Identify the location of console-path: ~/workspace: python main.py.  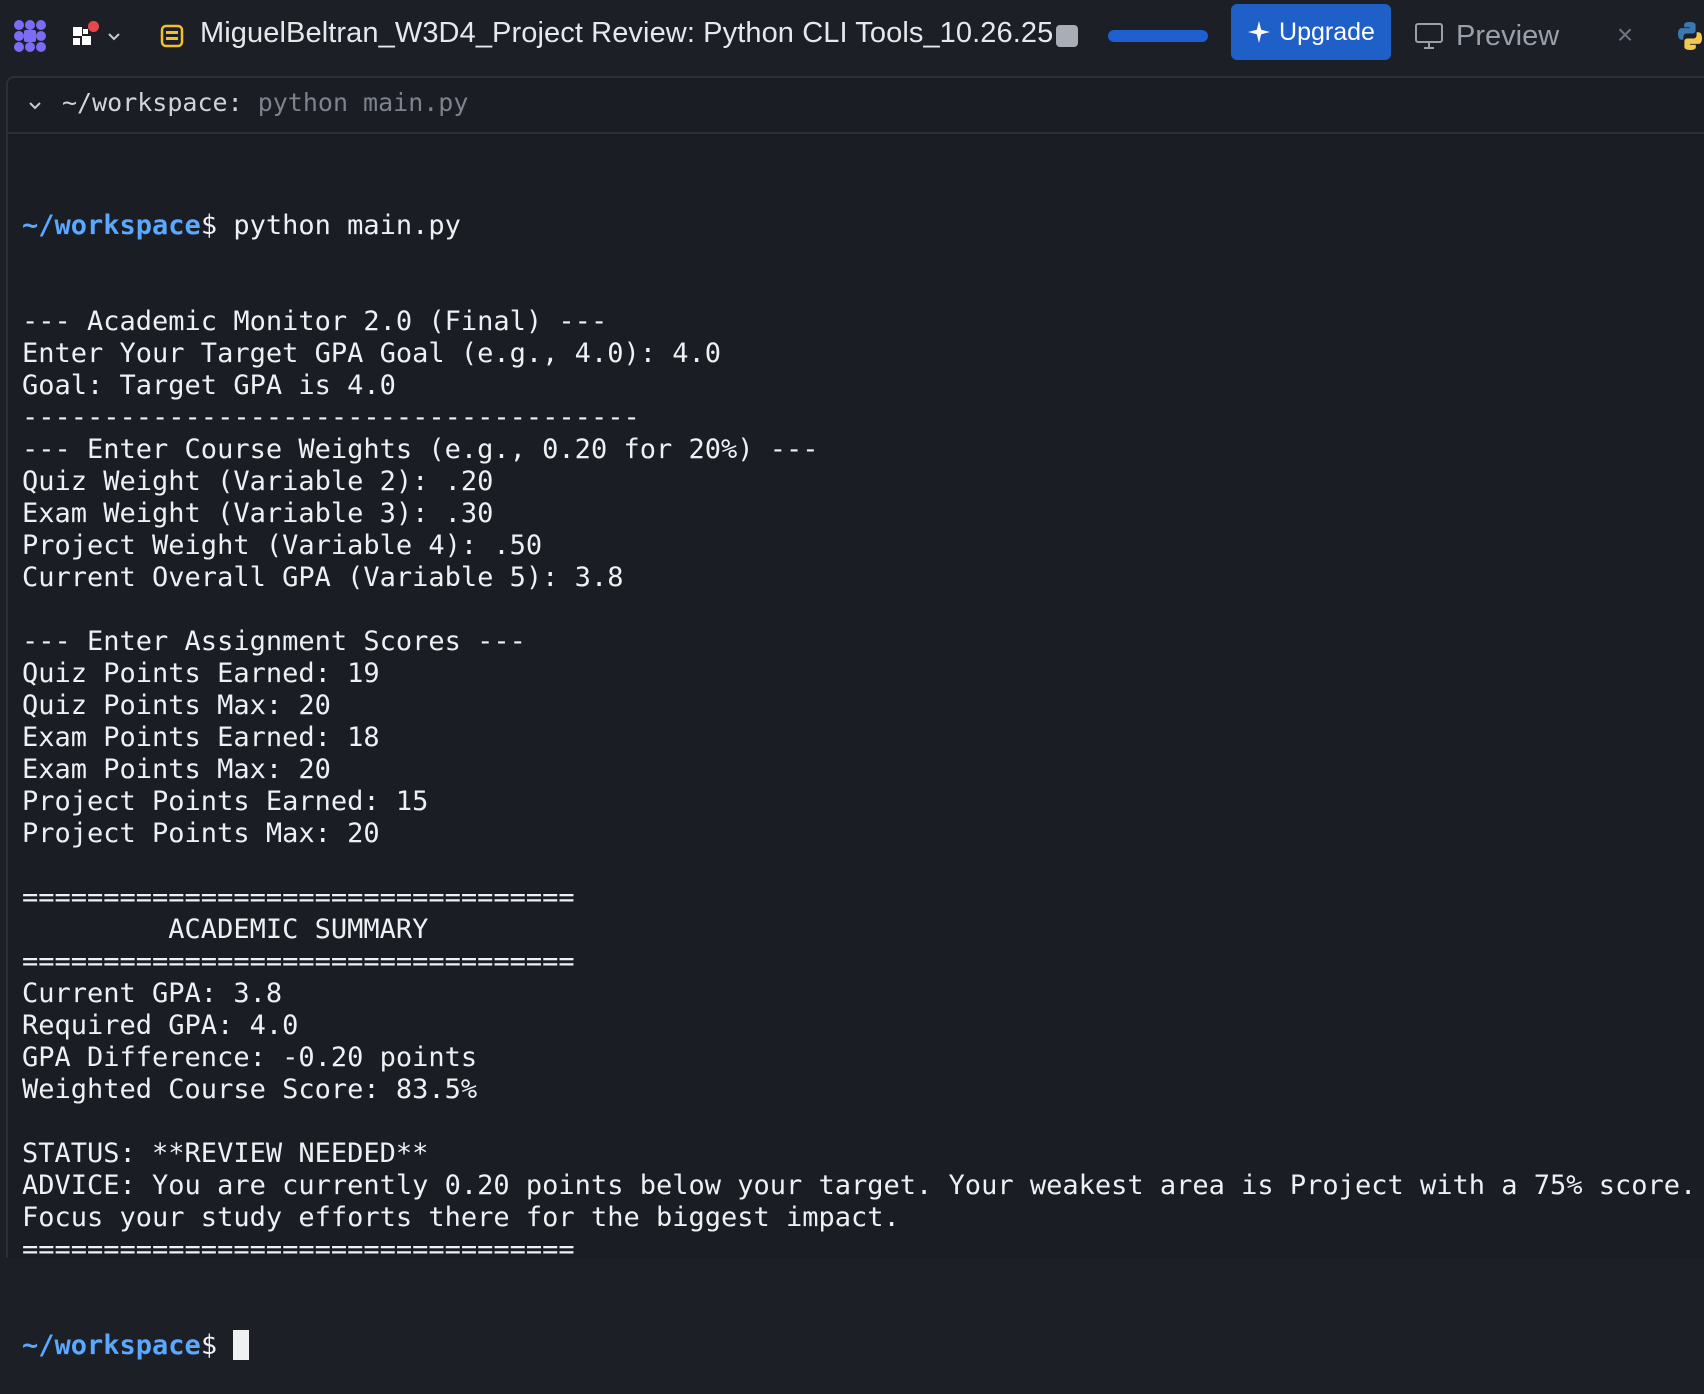
(265, 102).